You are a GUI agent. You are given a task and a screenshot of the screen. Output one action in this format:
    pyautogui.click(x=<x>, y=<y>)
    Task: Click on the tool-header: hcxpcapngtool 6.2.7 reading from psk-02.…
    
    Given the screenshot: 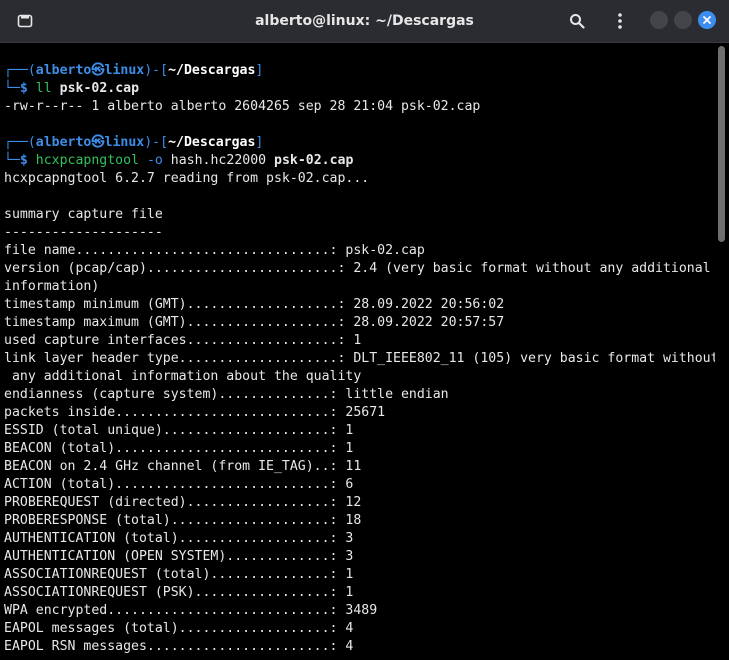 What is the action you would take?
    pyautogui.click(x=187, y=178)
    